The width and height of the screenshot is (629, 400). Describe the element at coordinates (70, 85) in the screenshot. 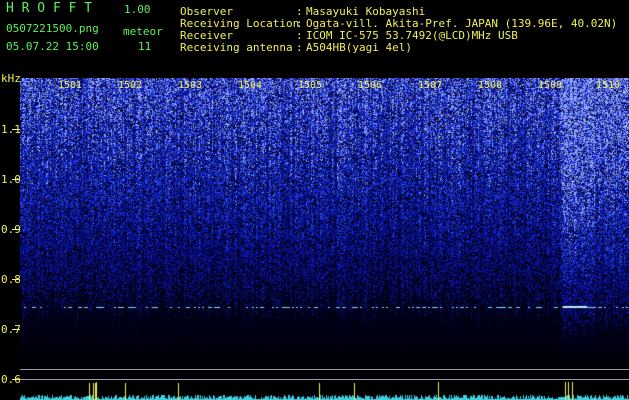

I see `time-tick-label: 1501` at that location.